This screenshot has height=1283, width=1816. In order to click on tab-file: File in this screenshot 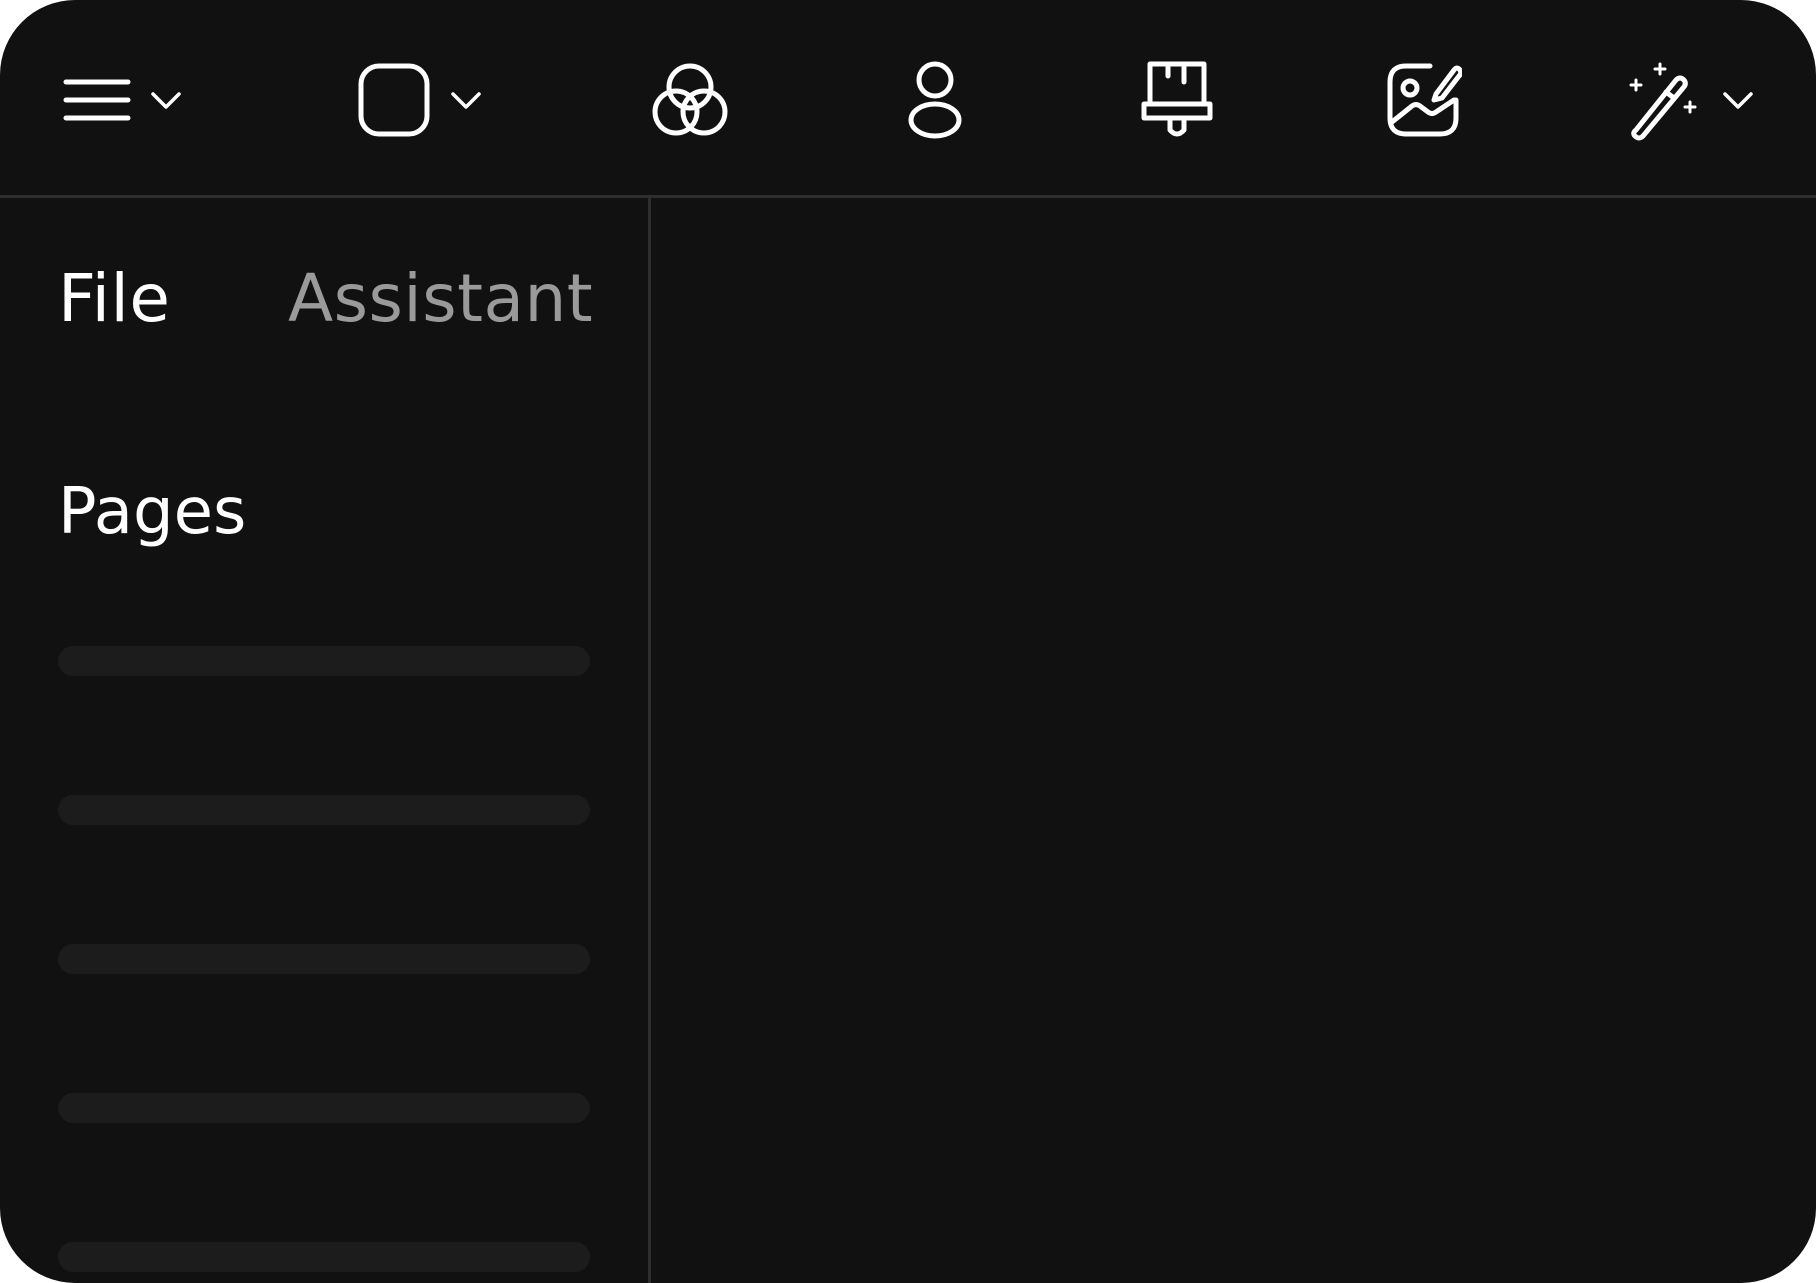, I will do `click(114, 299)`.